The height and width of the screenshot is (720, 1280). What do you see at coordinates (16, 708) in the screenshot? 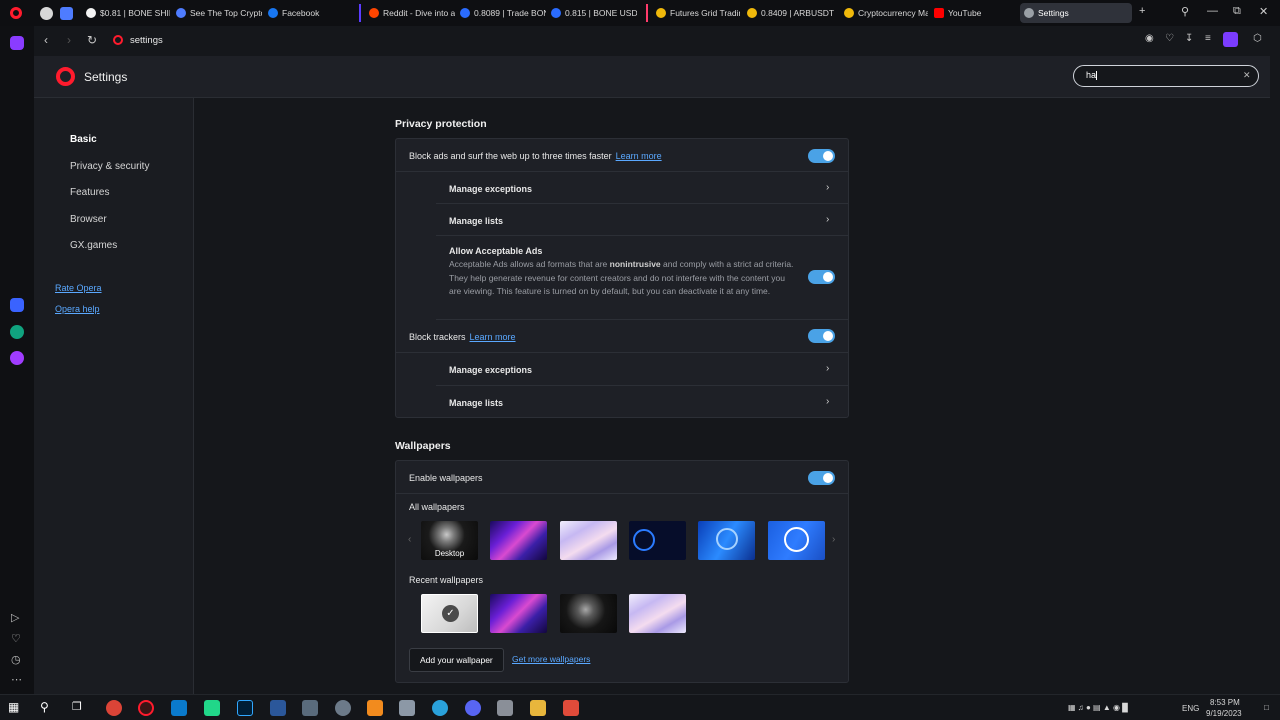
I see `windows-start-icon: ▦` at bounding box center [16, 708].